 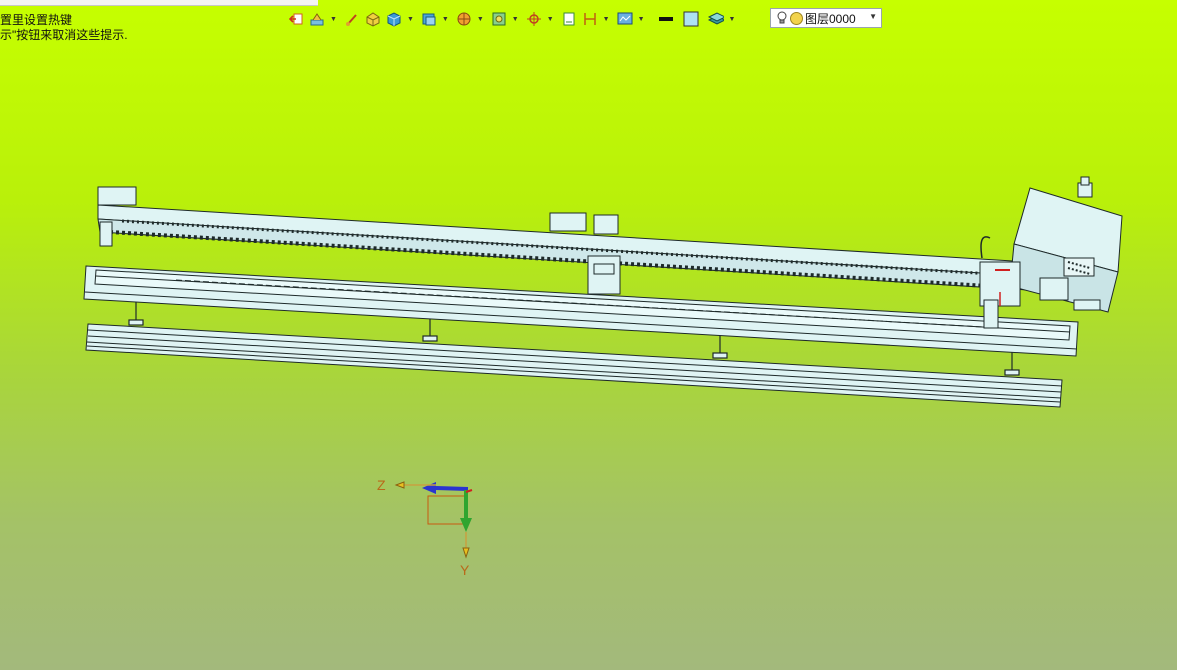 What do you see at coordinates (604, 275) in the screenshot?
I see `center-carriage` at bounding box center [604, 275].